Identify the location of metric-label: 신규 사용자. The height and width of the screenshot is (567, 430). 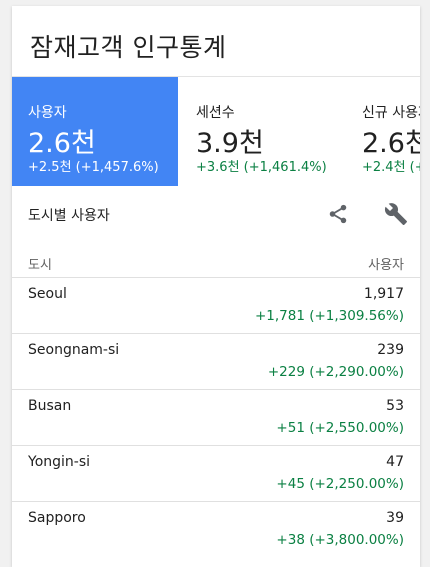
(391, 113).